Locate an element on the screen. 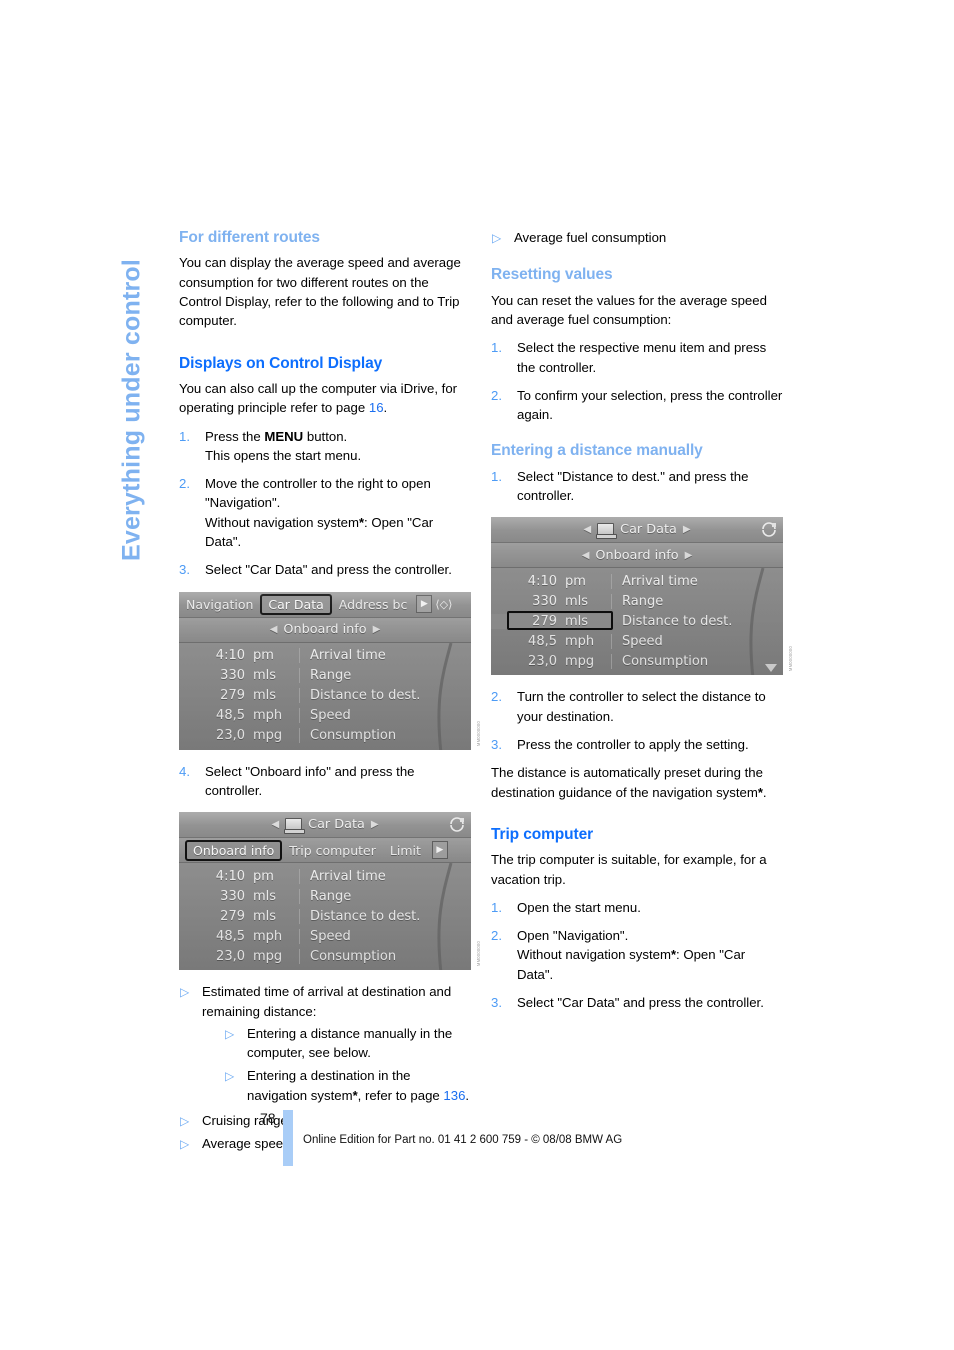  screenshot-topbar: ◀ Car Data ▶ is located at coordinates (637, 530).